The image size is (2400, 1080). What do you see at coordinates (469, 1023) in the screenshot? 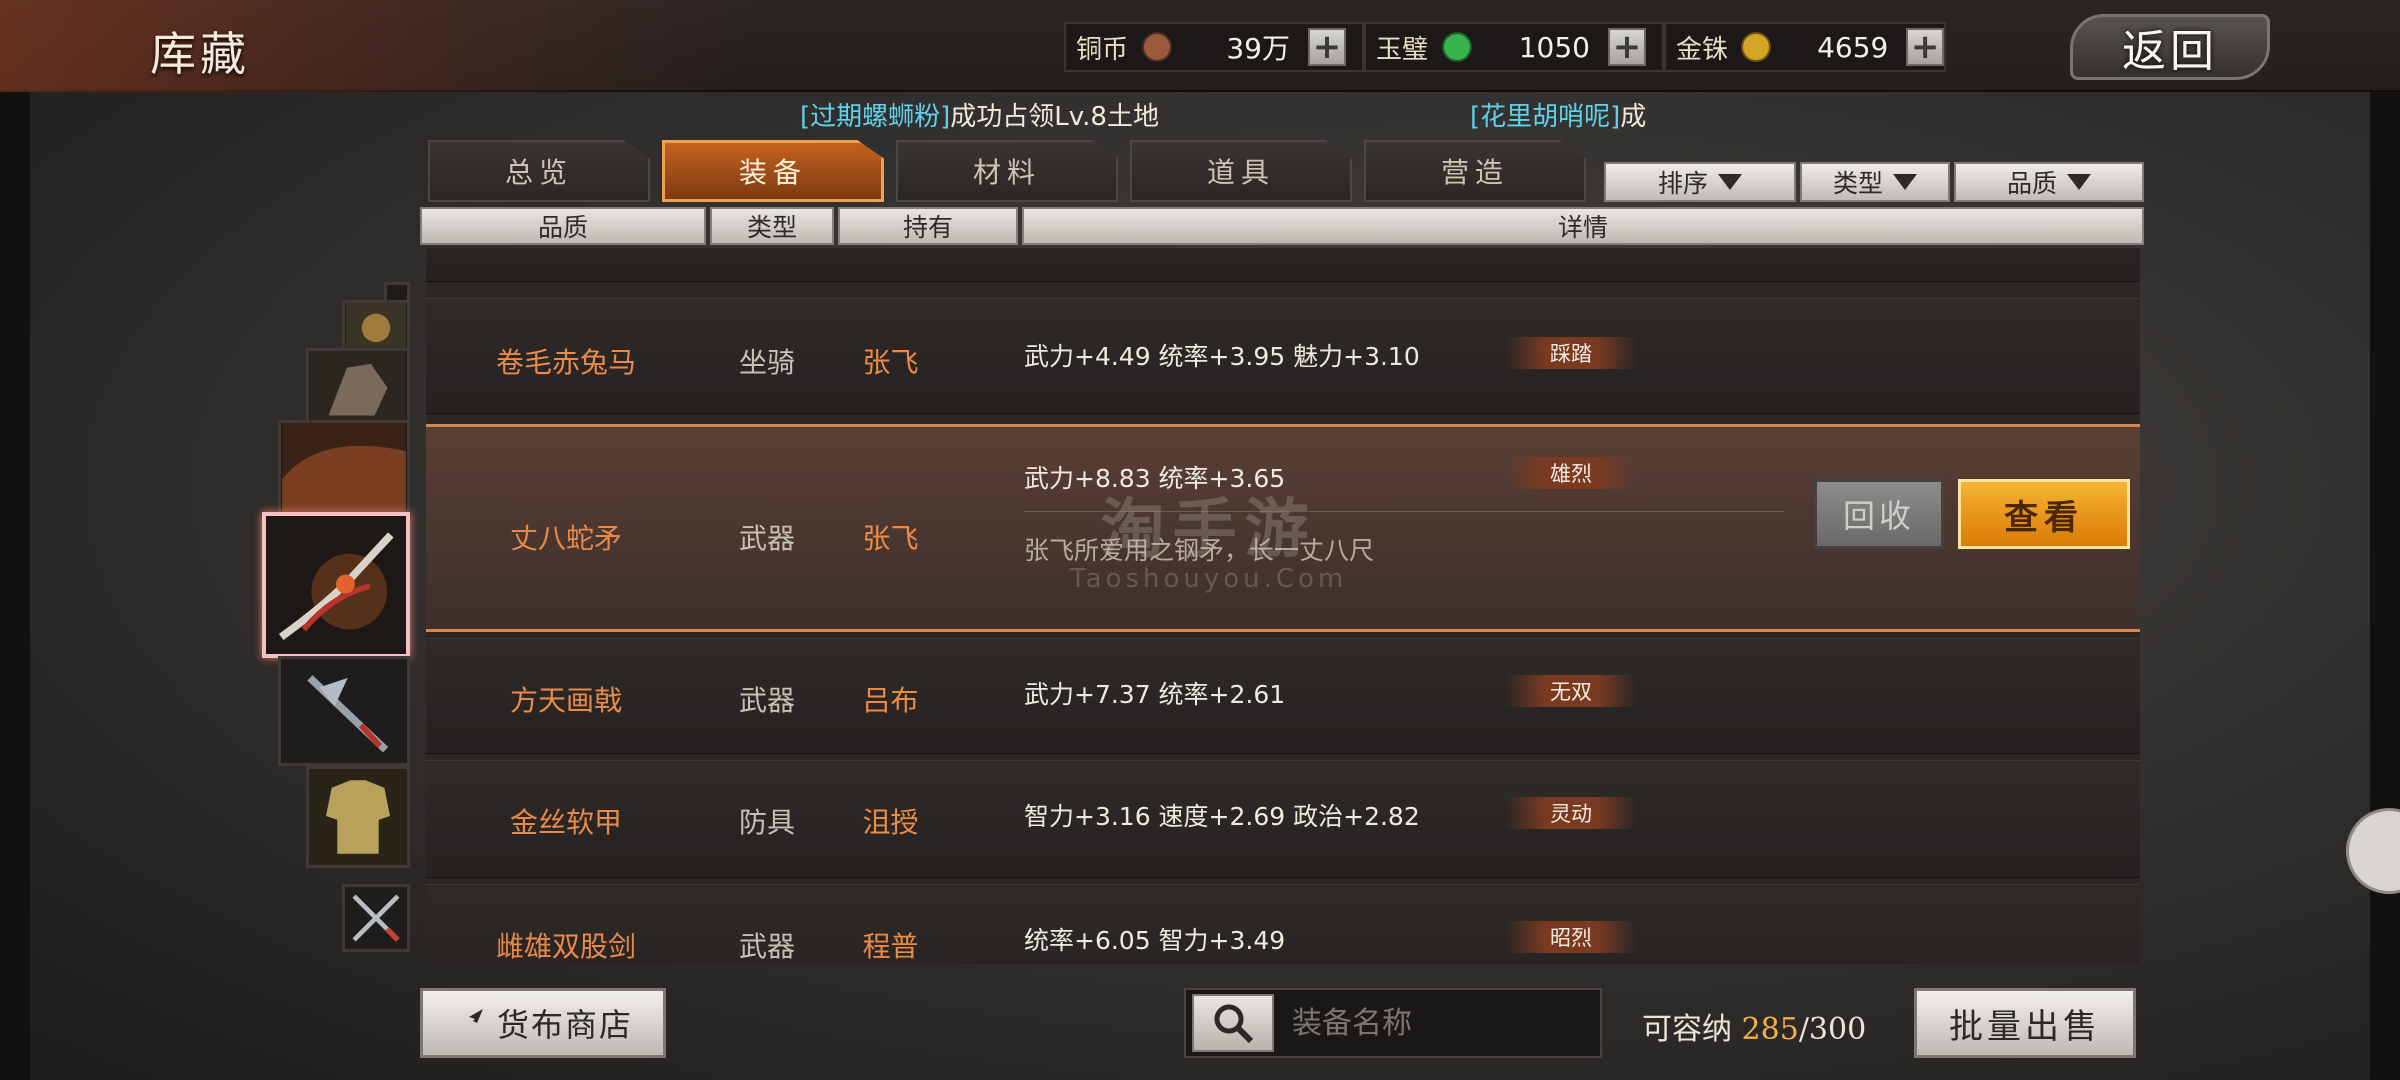
I see `shop-arrow-icon` at bounding box center [469, 1023].